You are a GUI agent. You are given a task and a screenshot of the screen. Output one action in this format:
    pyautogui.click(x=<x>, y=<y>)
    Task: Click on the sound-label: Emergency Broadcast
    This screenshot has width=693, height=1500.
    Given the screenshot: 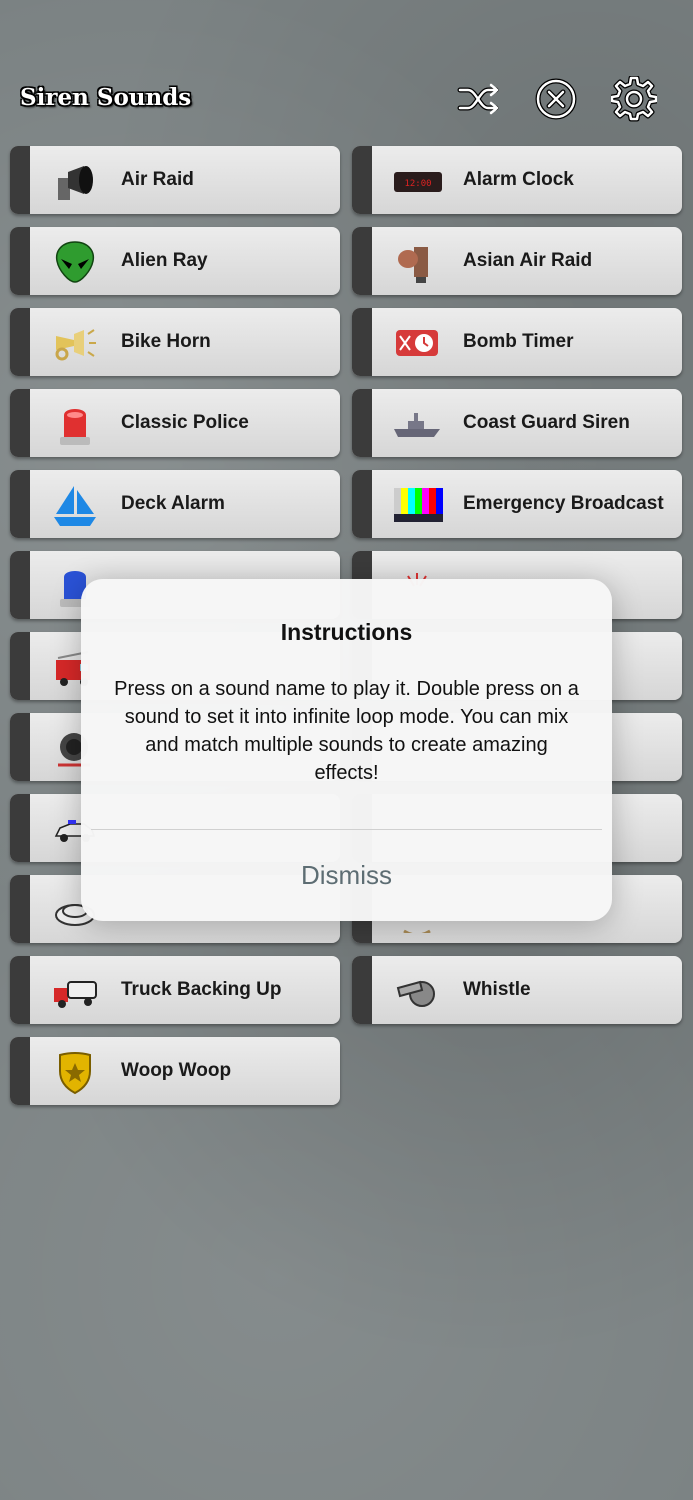 What is the action you would take?
    pyautogui.click(x=563, y=503)
    